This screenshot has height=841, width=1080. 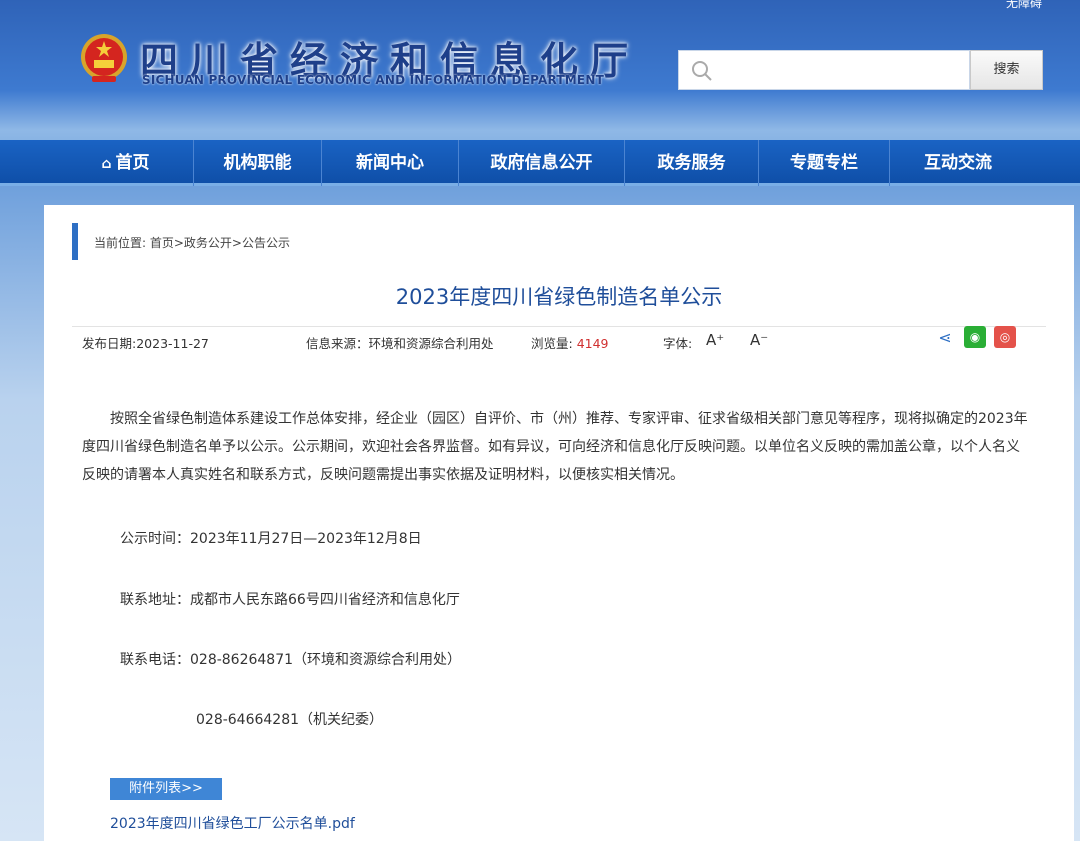 I want to click on search-box, so click(x=824, y=70).